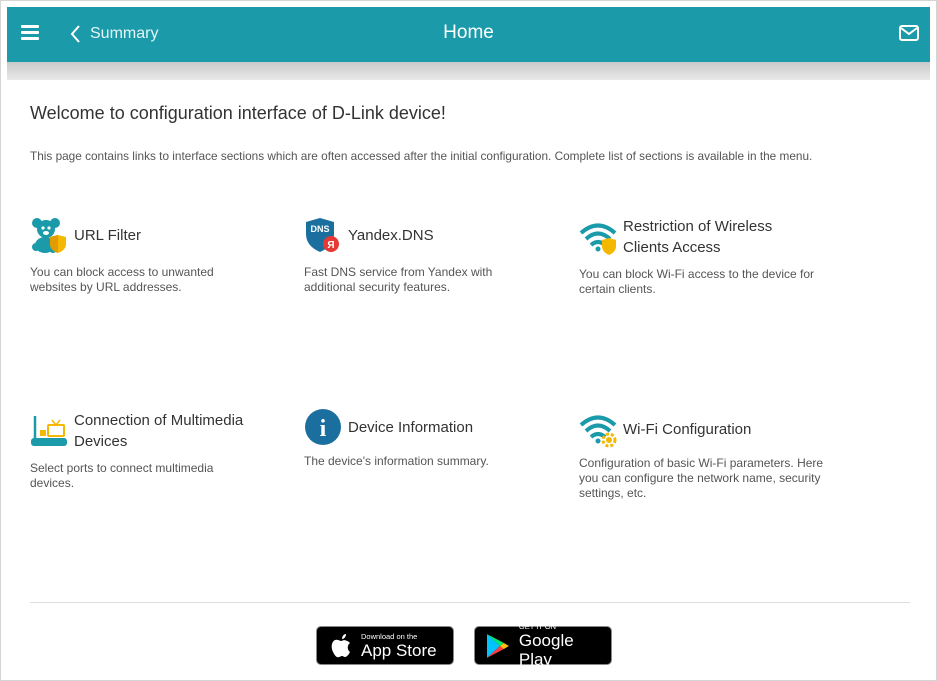 This screenshot has width=937, height=681. What do you see at coordinates (468, 71) in the screenshot?
I see `header-shadow` at bounding box center [468, 71].